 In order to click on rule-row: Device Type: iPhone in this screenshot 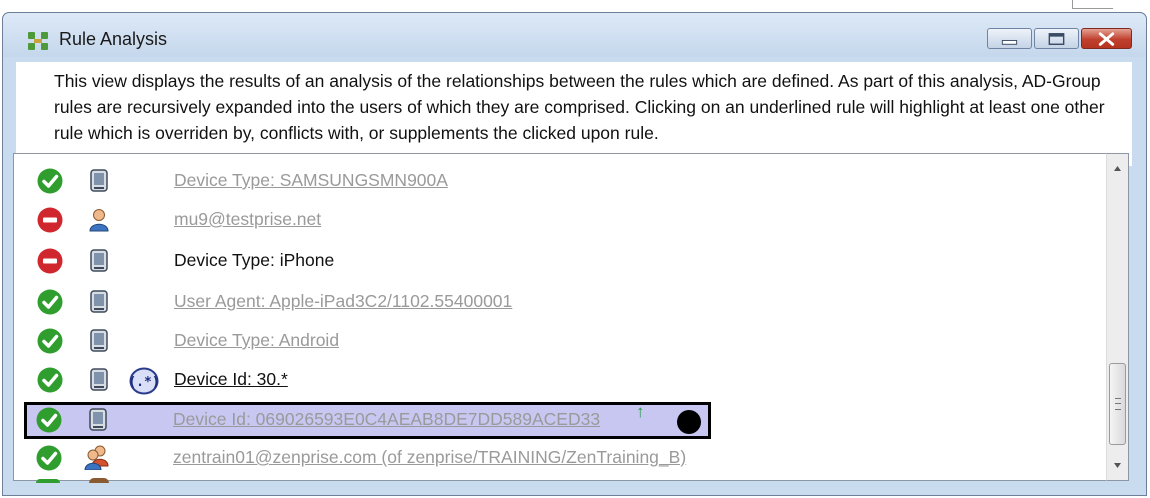, I will do `click(560, 261)`.